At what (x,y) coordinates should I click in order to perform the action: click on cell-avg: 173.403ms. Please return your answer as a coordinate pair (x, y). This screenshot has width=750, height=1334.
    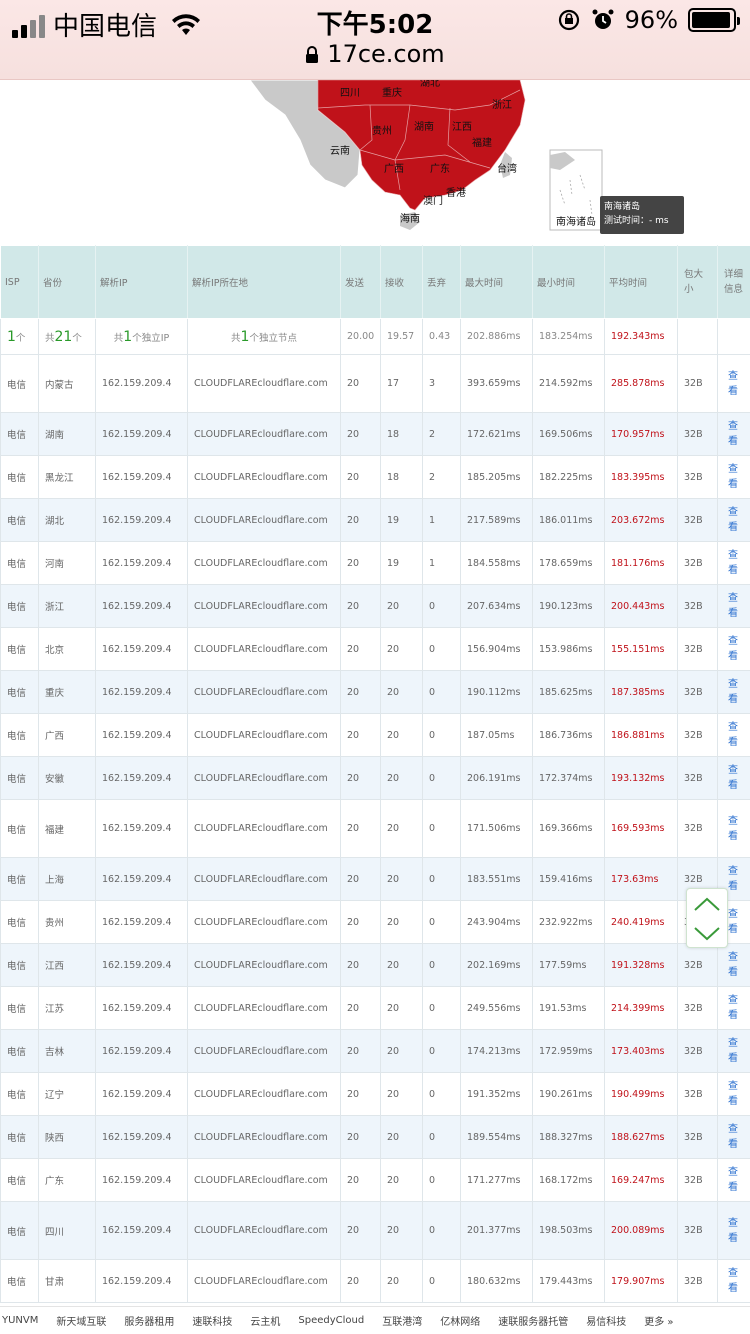
    Looking at the image, I should click on (641, 1051).